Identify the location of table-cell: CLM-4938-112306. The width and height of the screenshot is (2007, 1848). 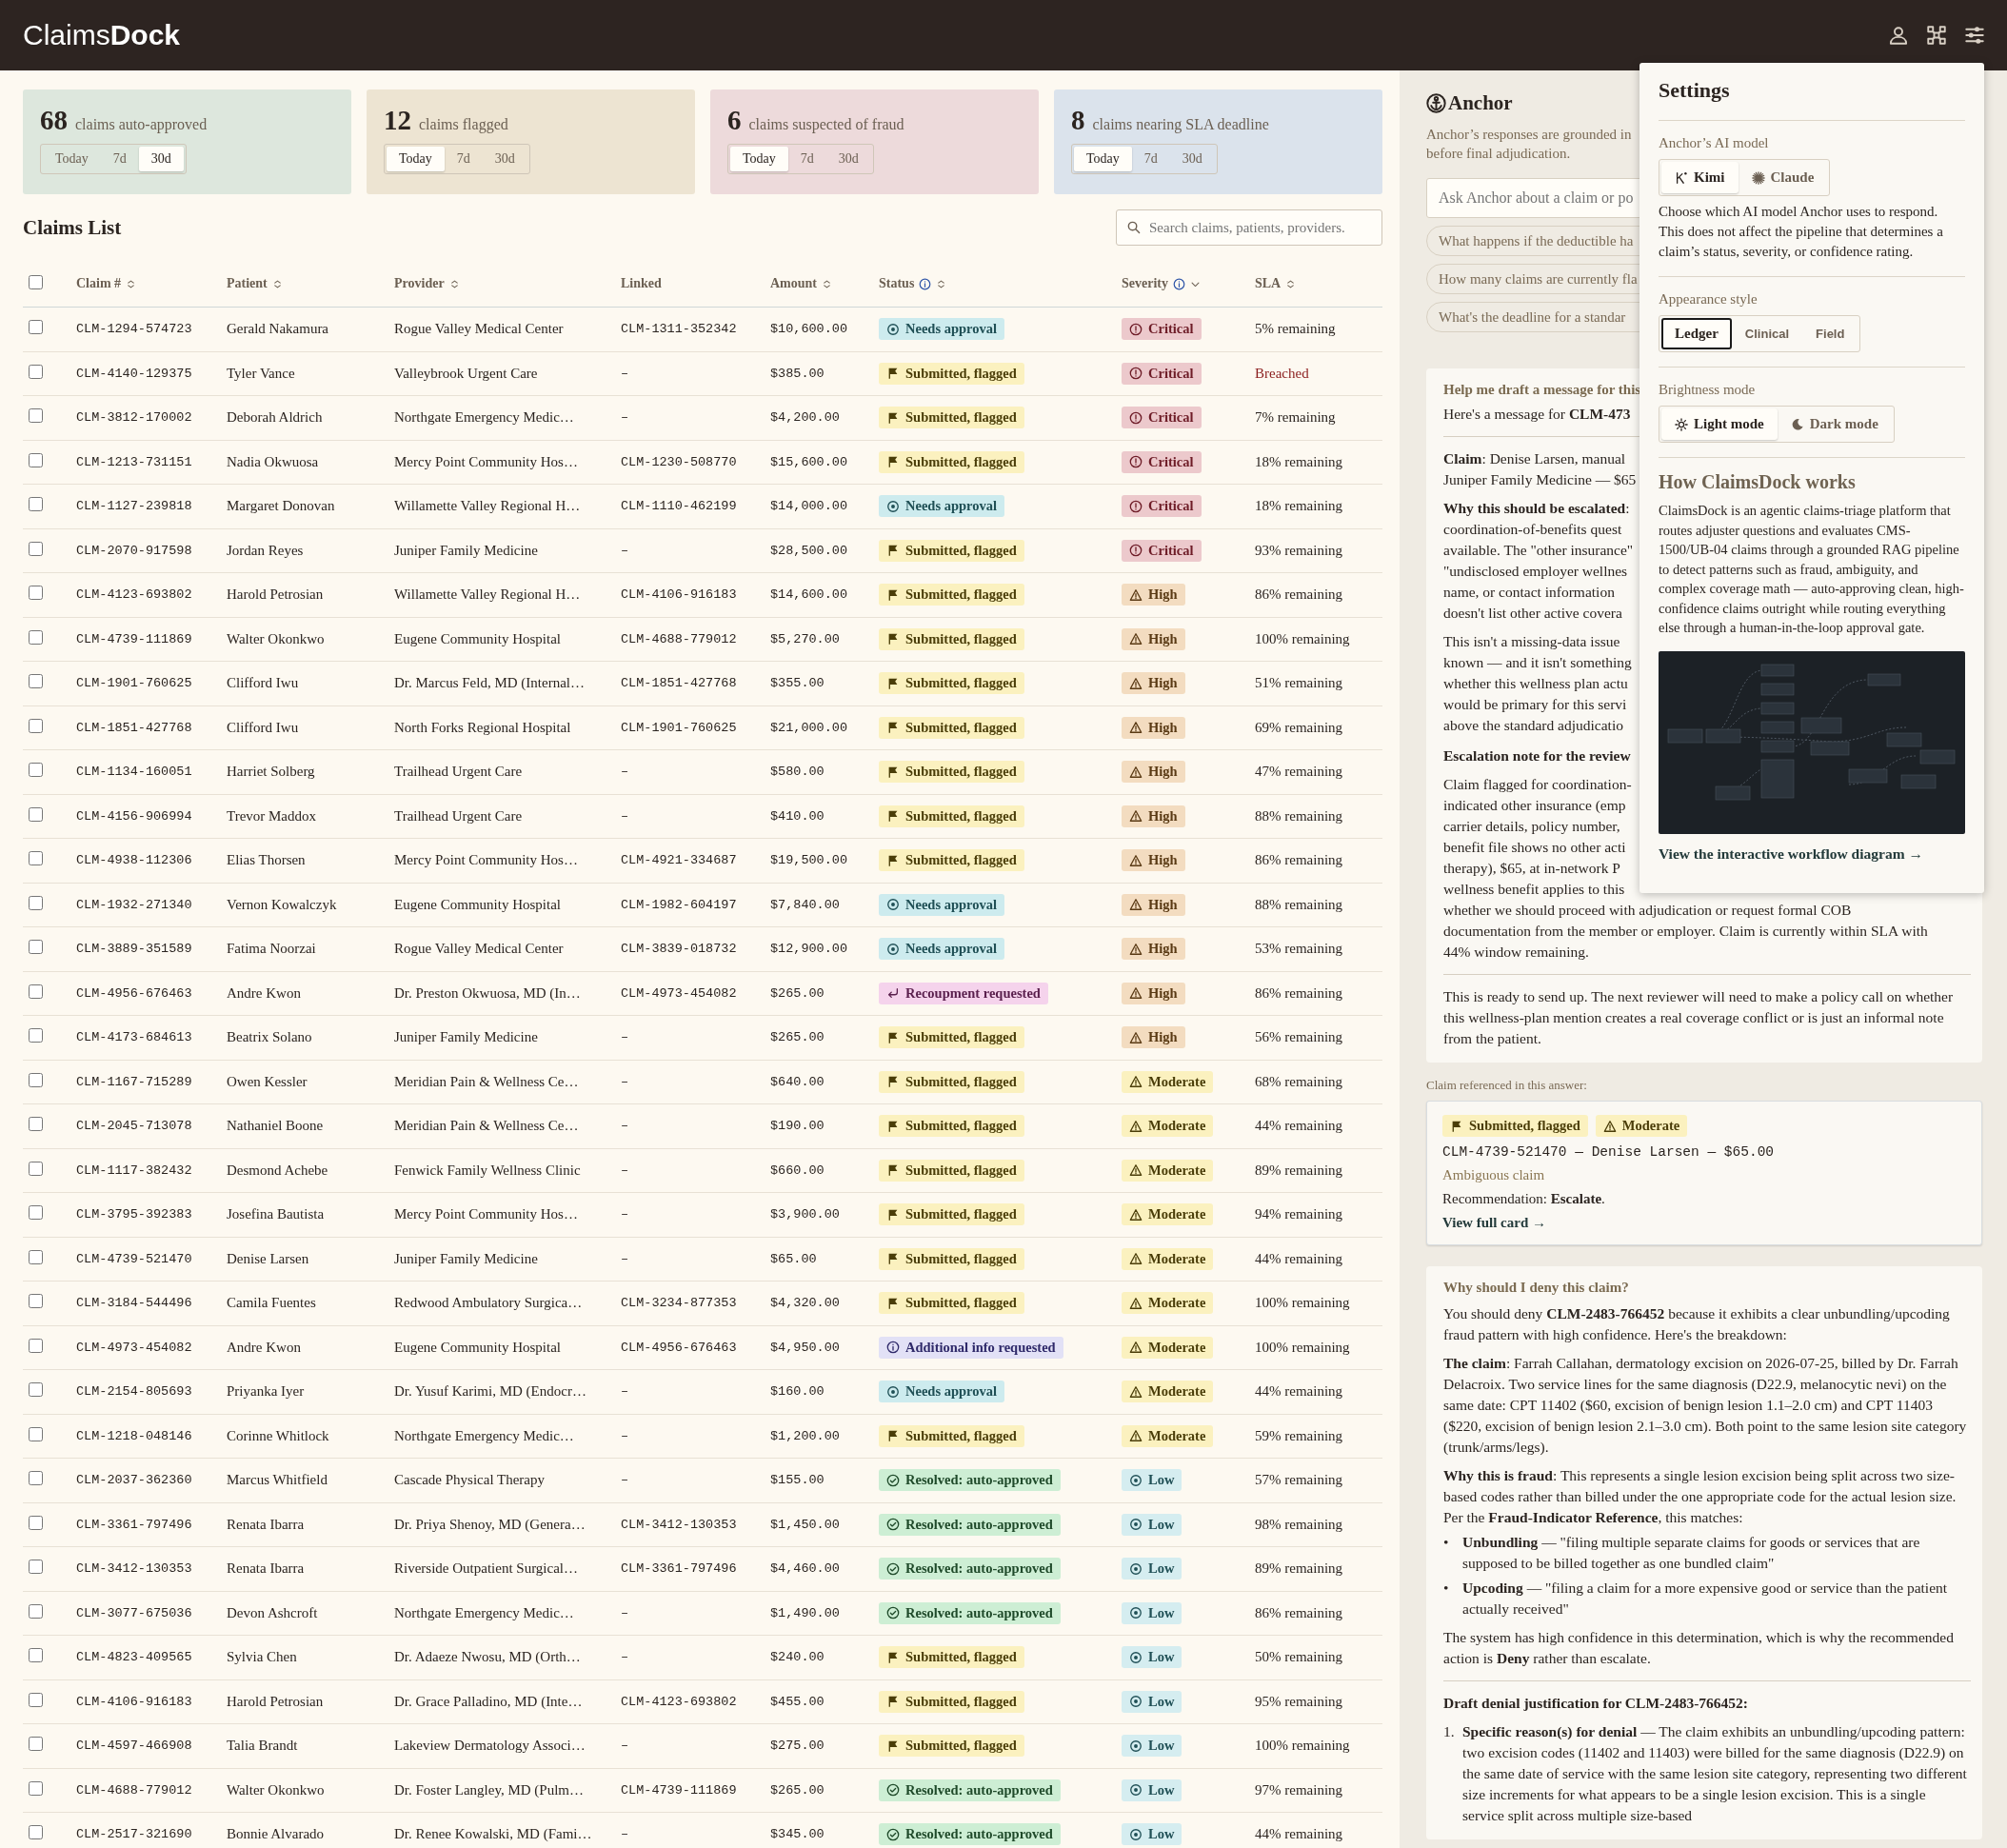
(151, 861).